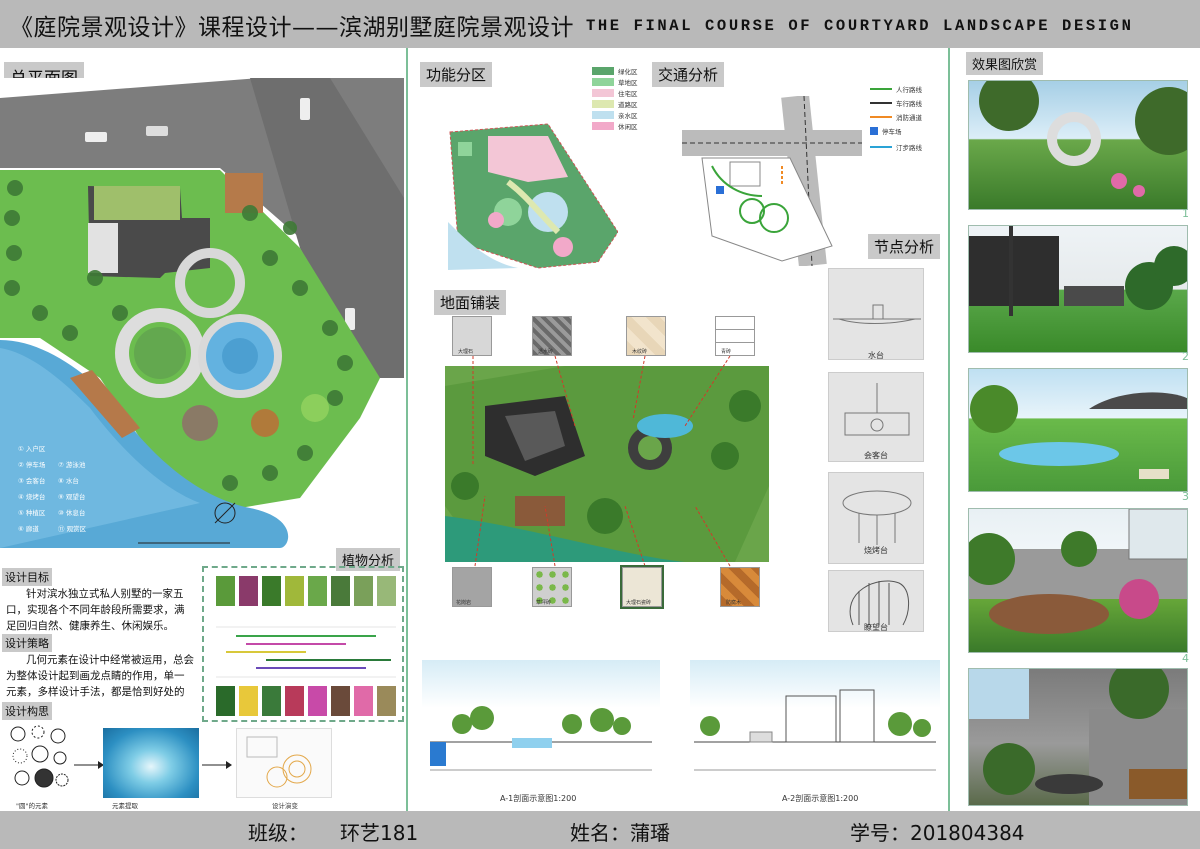 This screenshot has height=849, width=1200. What do you see at coordinates (688, 74) in the screenshot?
I see `traffic-heading: 交通分析` at bounding box center [688, 74].